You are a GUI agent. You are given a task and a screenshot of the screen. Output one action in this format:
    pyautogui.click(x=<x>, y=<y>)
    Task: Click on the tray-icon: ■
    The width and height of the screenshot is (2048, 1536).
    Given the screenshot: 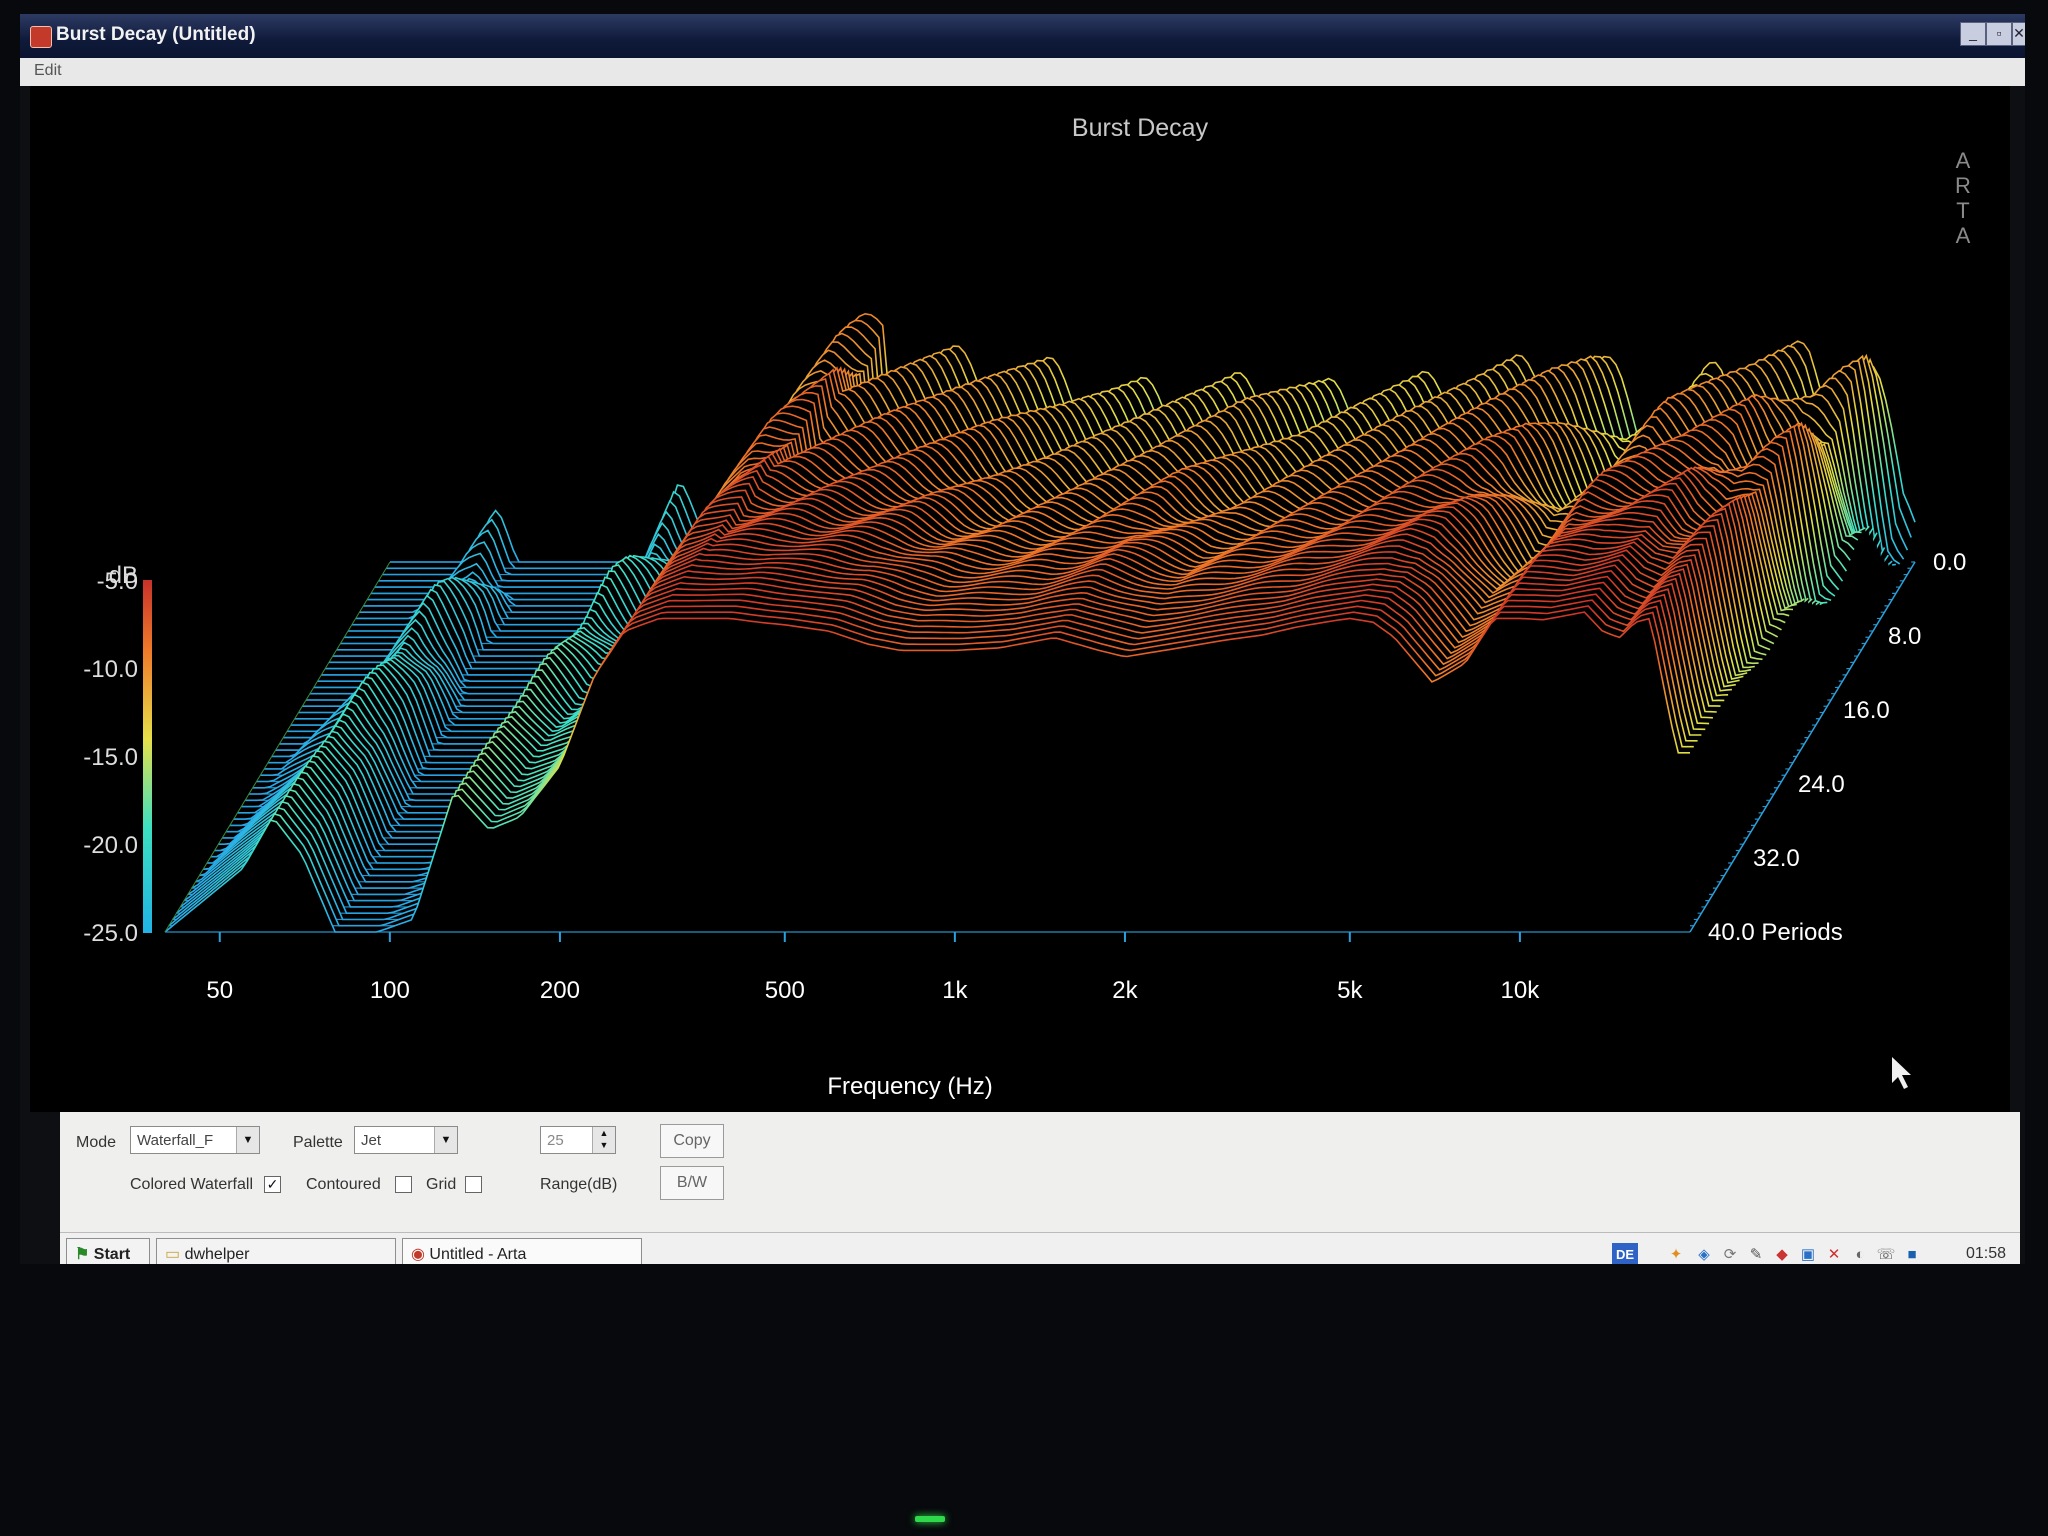 What is the action you would take?
    pyautogui.click(x=1912, y=1255)
    